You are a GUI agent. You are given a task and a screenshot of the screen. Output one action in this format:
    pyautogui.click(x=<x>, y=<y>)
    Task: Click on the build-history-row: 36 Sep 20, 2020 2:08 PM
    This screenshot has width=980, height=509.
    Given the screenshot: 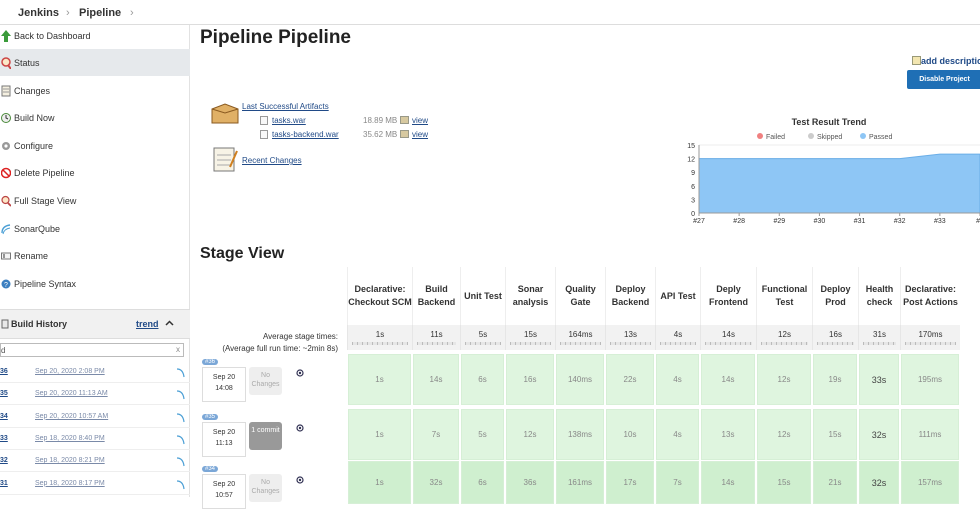 What is the action you would take?
    pyautogui.click(x=95, y=372)
    